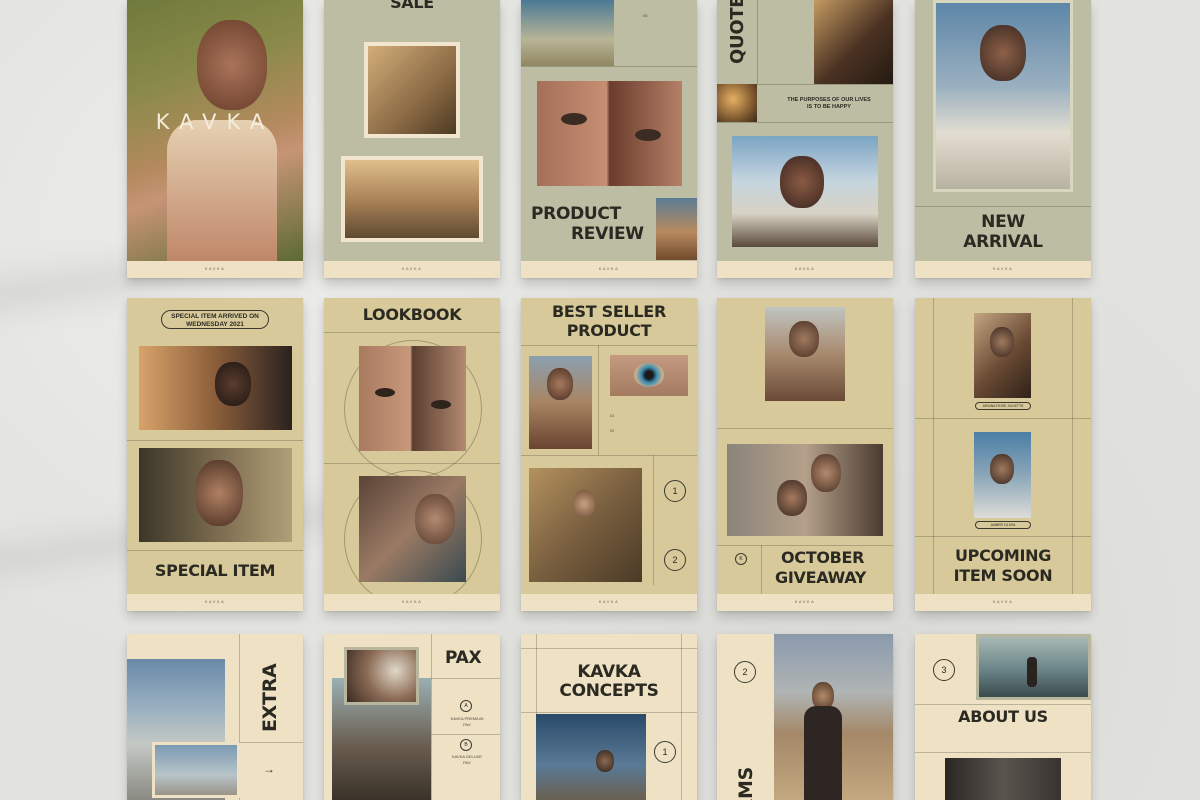 The height and width of the screenshot is (800, 1200). I want to click on card-new-arrival: NEW ARRIVAL KAVKA, so click(1003, 139).